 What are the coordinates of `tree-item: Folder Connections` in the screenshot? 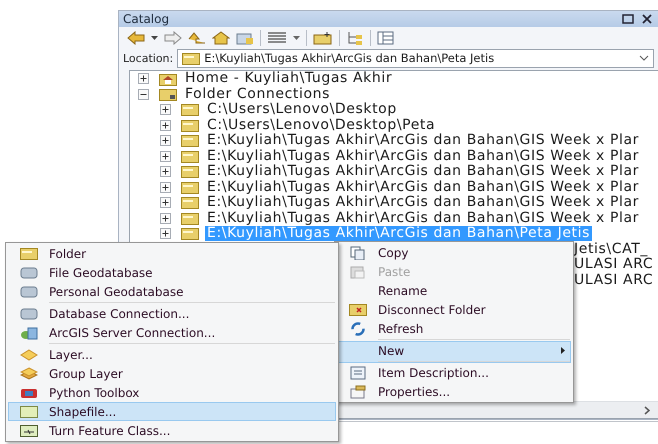 It's located at (257, 94).